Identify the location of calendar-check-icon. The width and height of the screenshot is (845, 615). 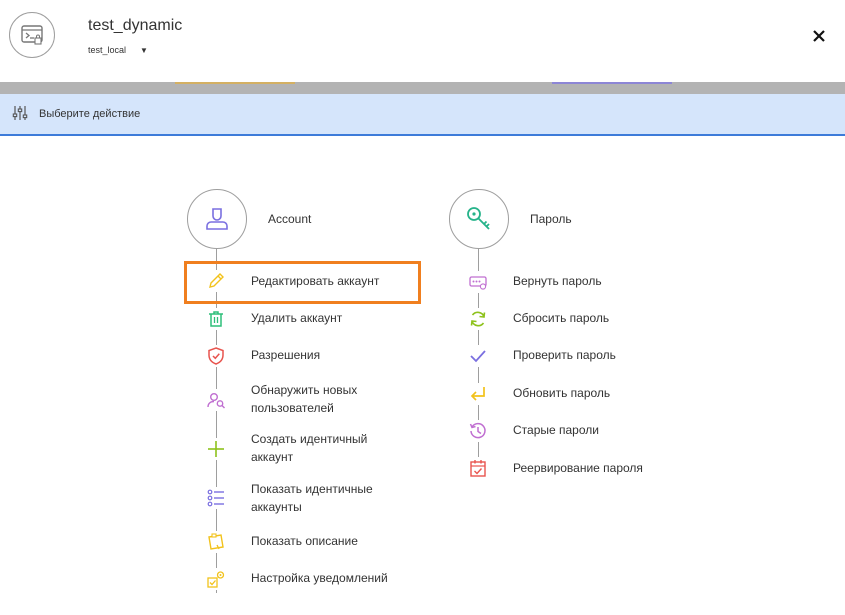
(478, 468).